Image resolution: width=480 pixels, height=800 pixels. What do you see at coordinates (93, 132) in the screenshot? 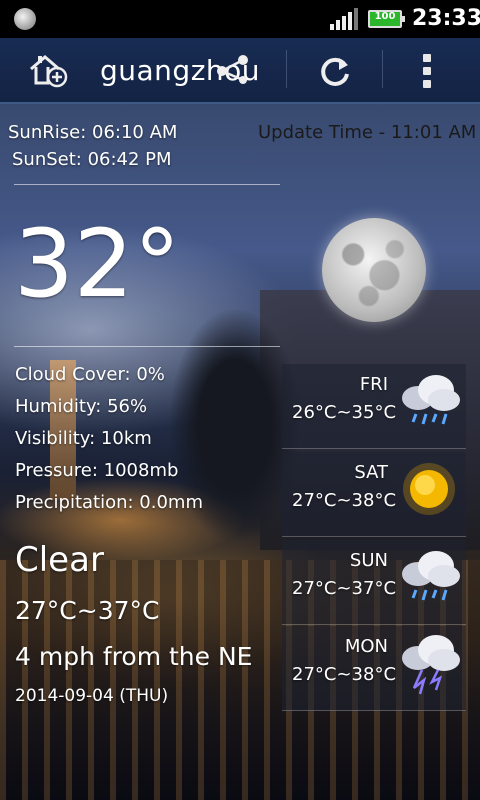
I see `sunrise-time: SunRise: 06:10 AM` at bounding box center [93, 132].